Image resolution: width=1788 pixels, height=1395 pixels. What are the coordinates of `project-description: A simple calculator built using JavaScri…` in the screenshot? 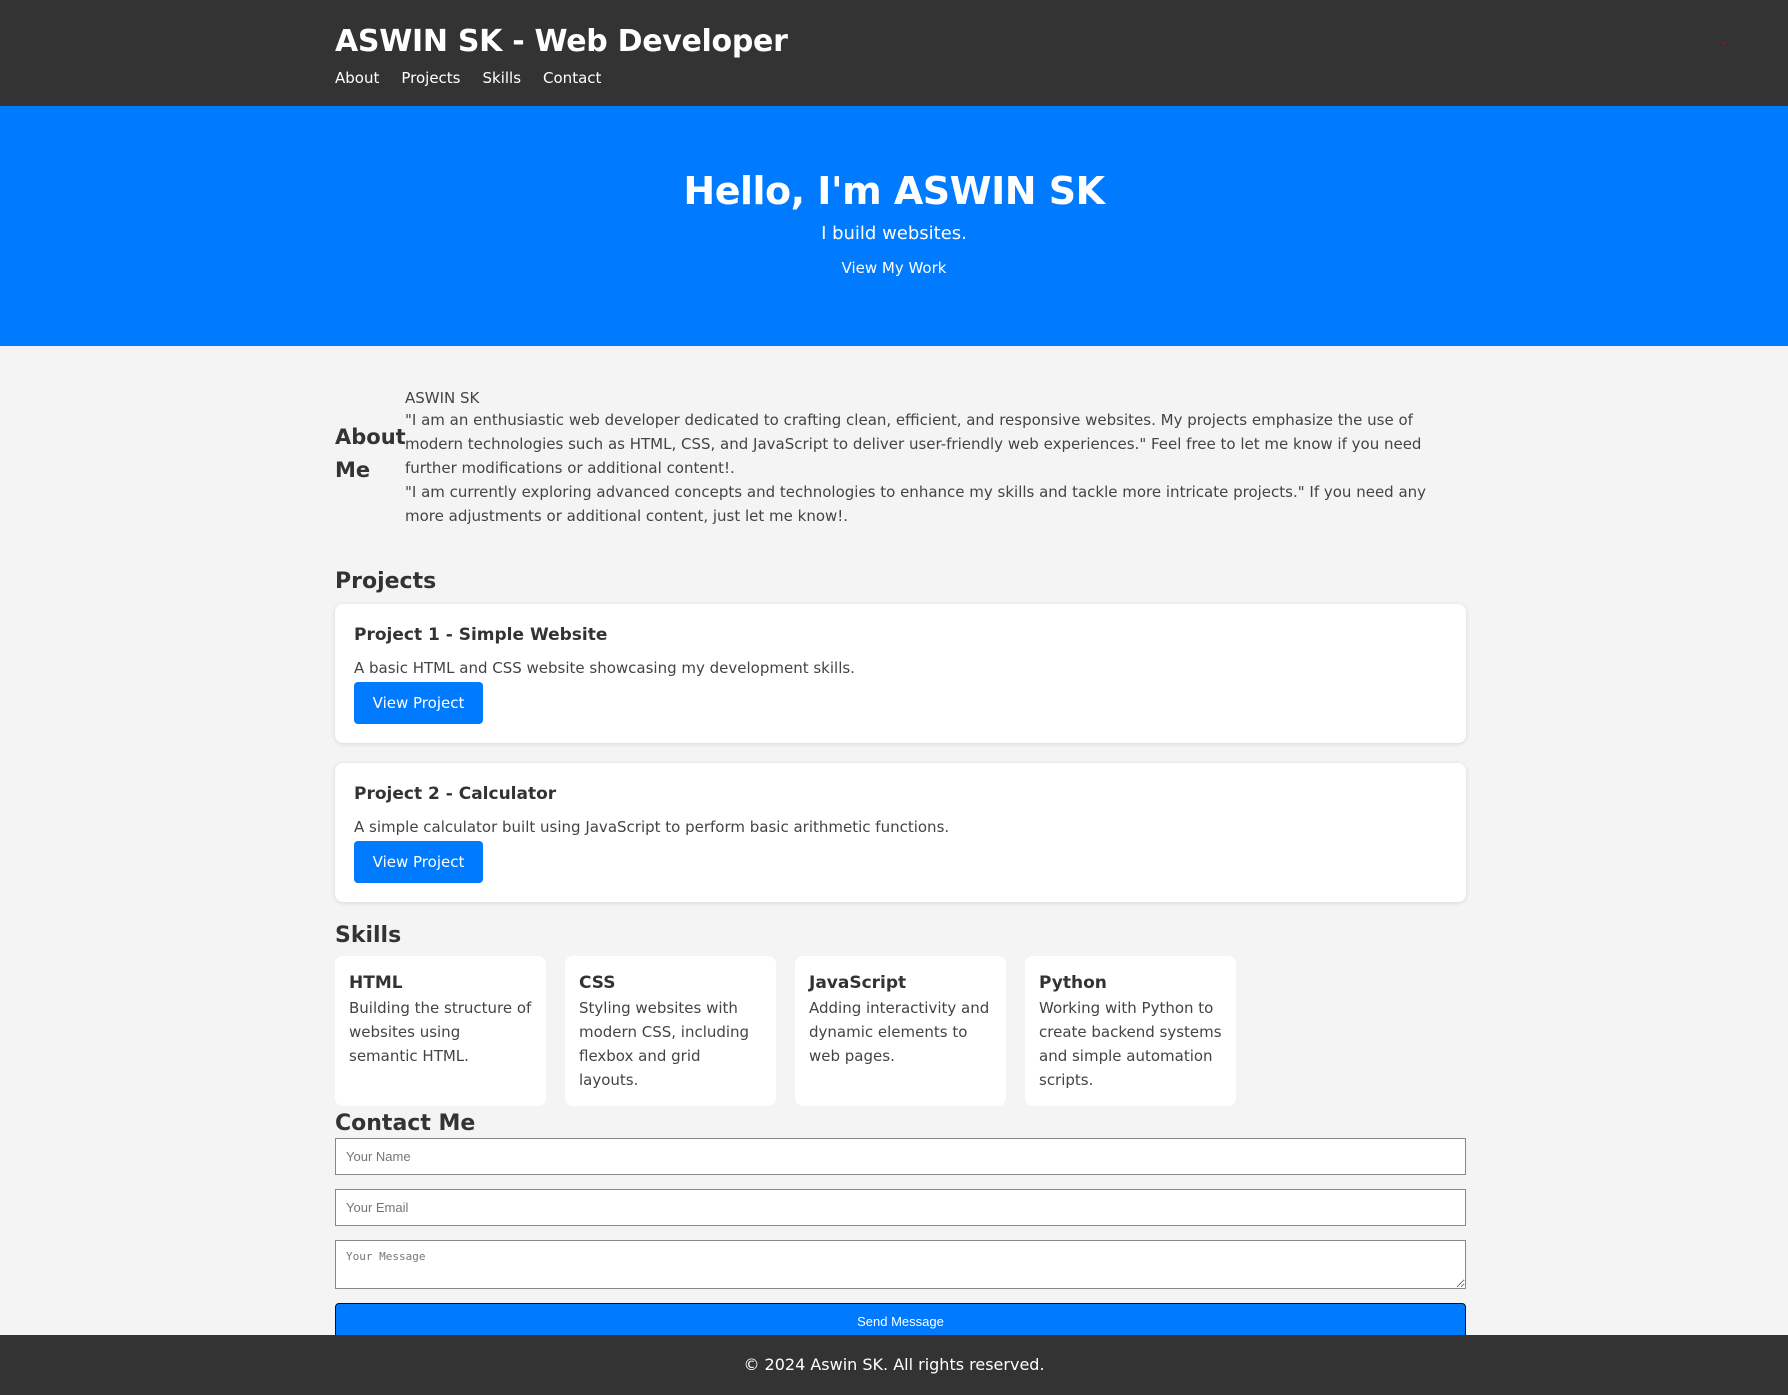 It's located at (652, 827).